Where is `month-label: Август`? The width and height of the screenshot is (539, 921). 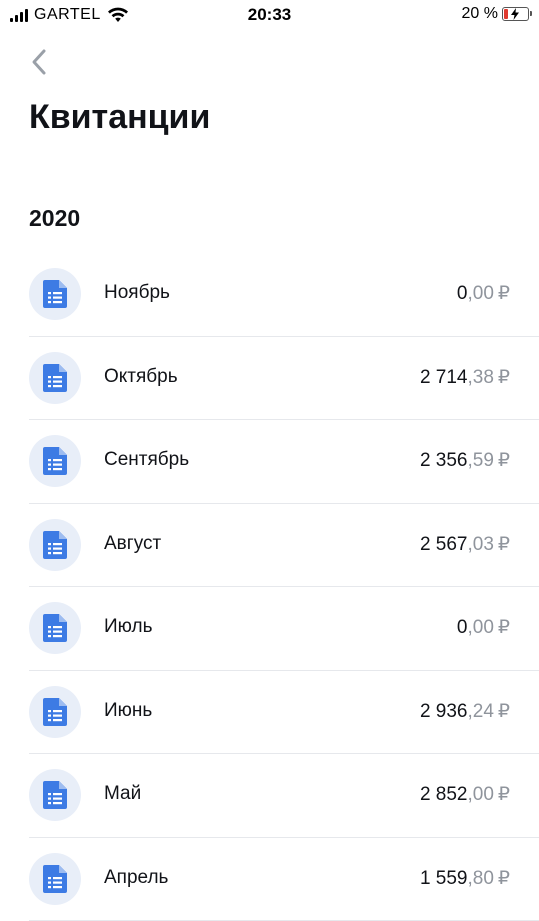
month-label: Август is located at coordinates (132, 544).